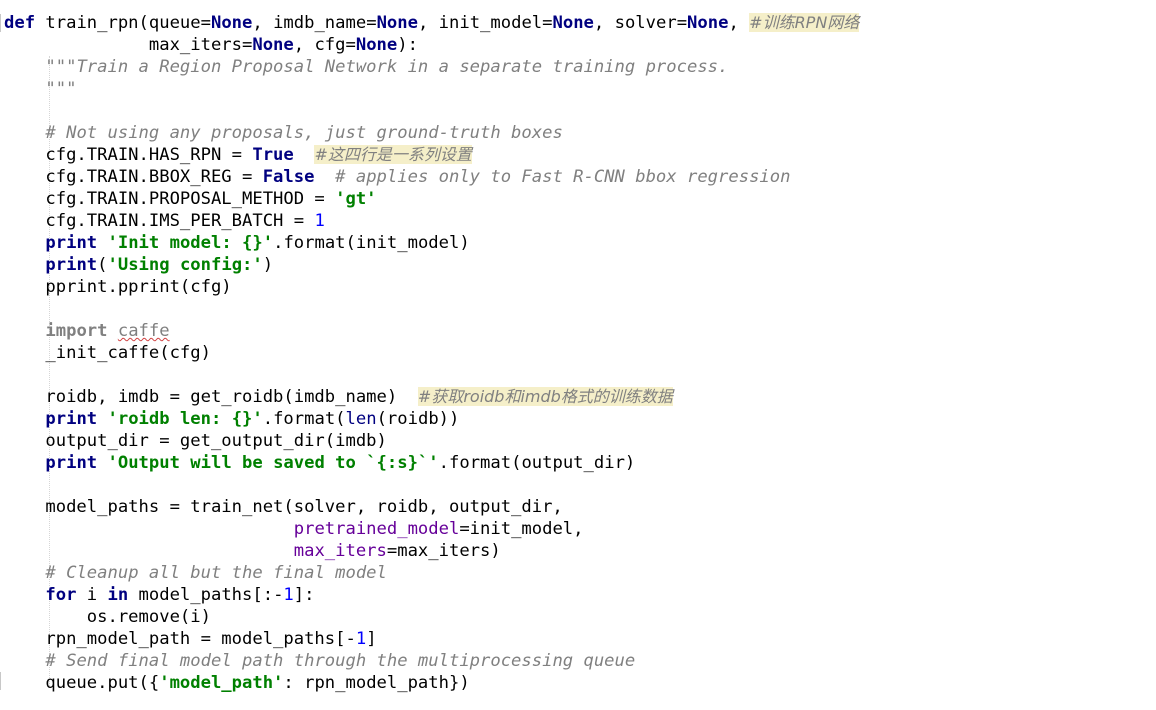 The height and width of the screenshot is (710, 1156). What do you see at coordinates (431, 221) in the screenshot?
I see `code-line: cfg.TRAIN.IMS_PER_BATCH = 1` at bounding box center [431, 221].